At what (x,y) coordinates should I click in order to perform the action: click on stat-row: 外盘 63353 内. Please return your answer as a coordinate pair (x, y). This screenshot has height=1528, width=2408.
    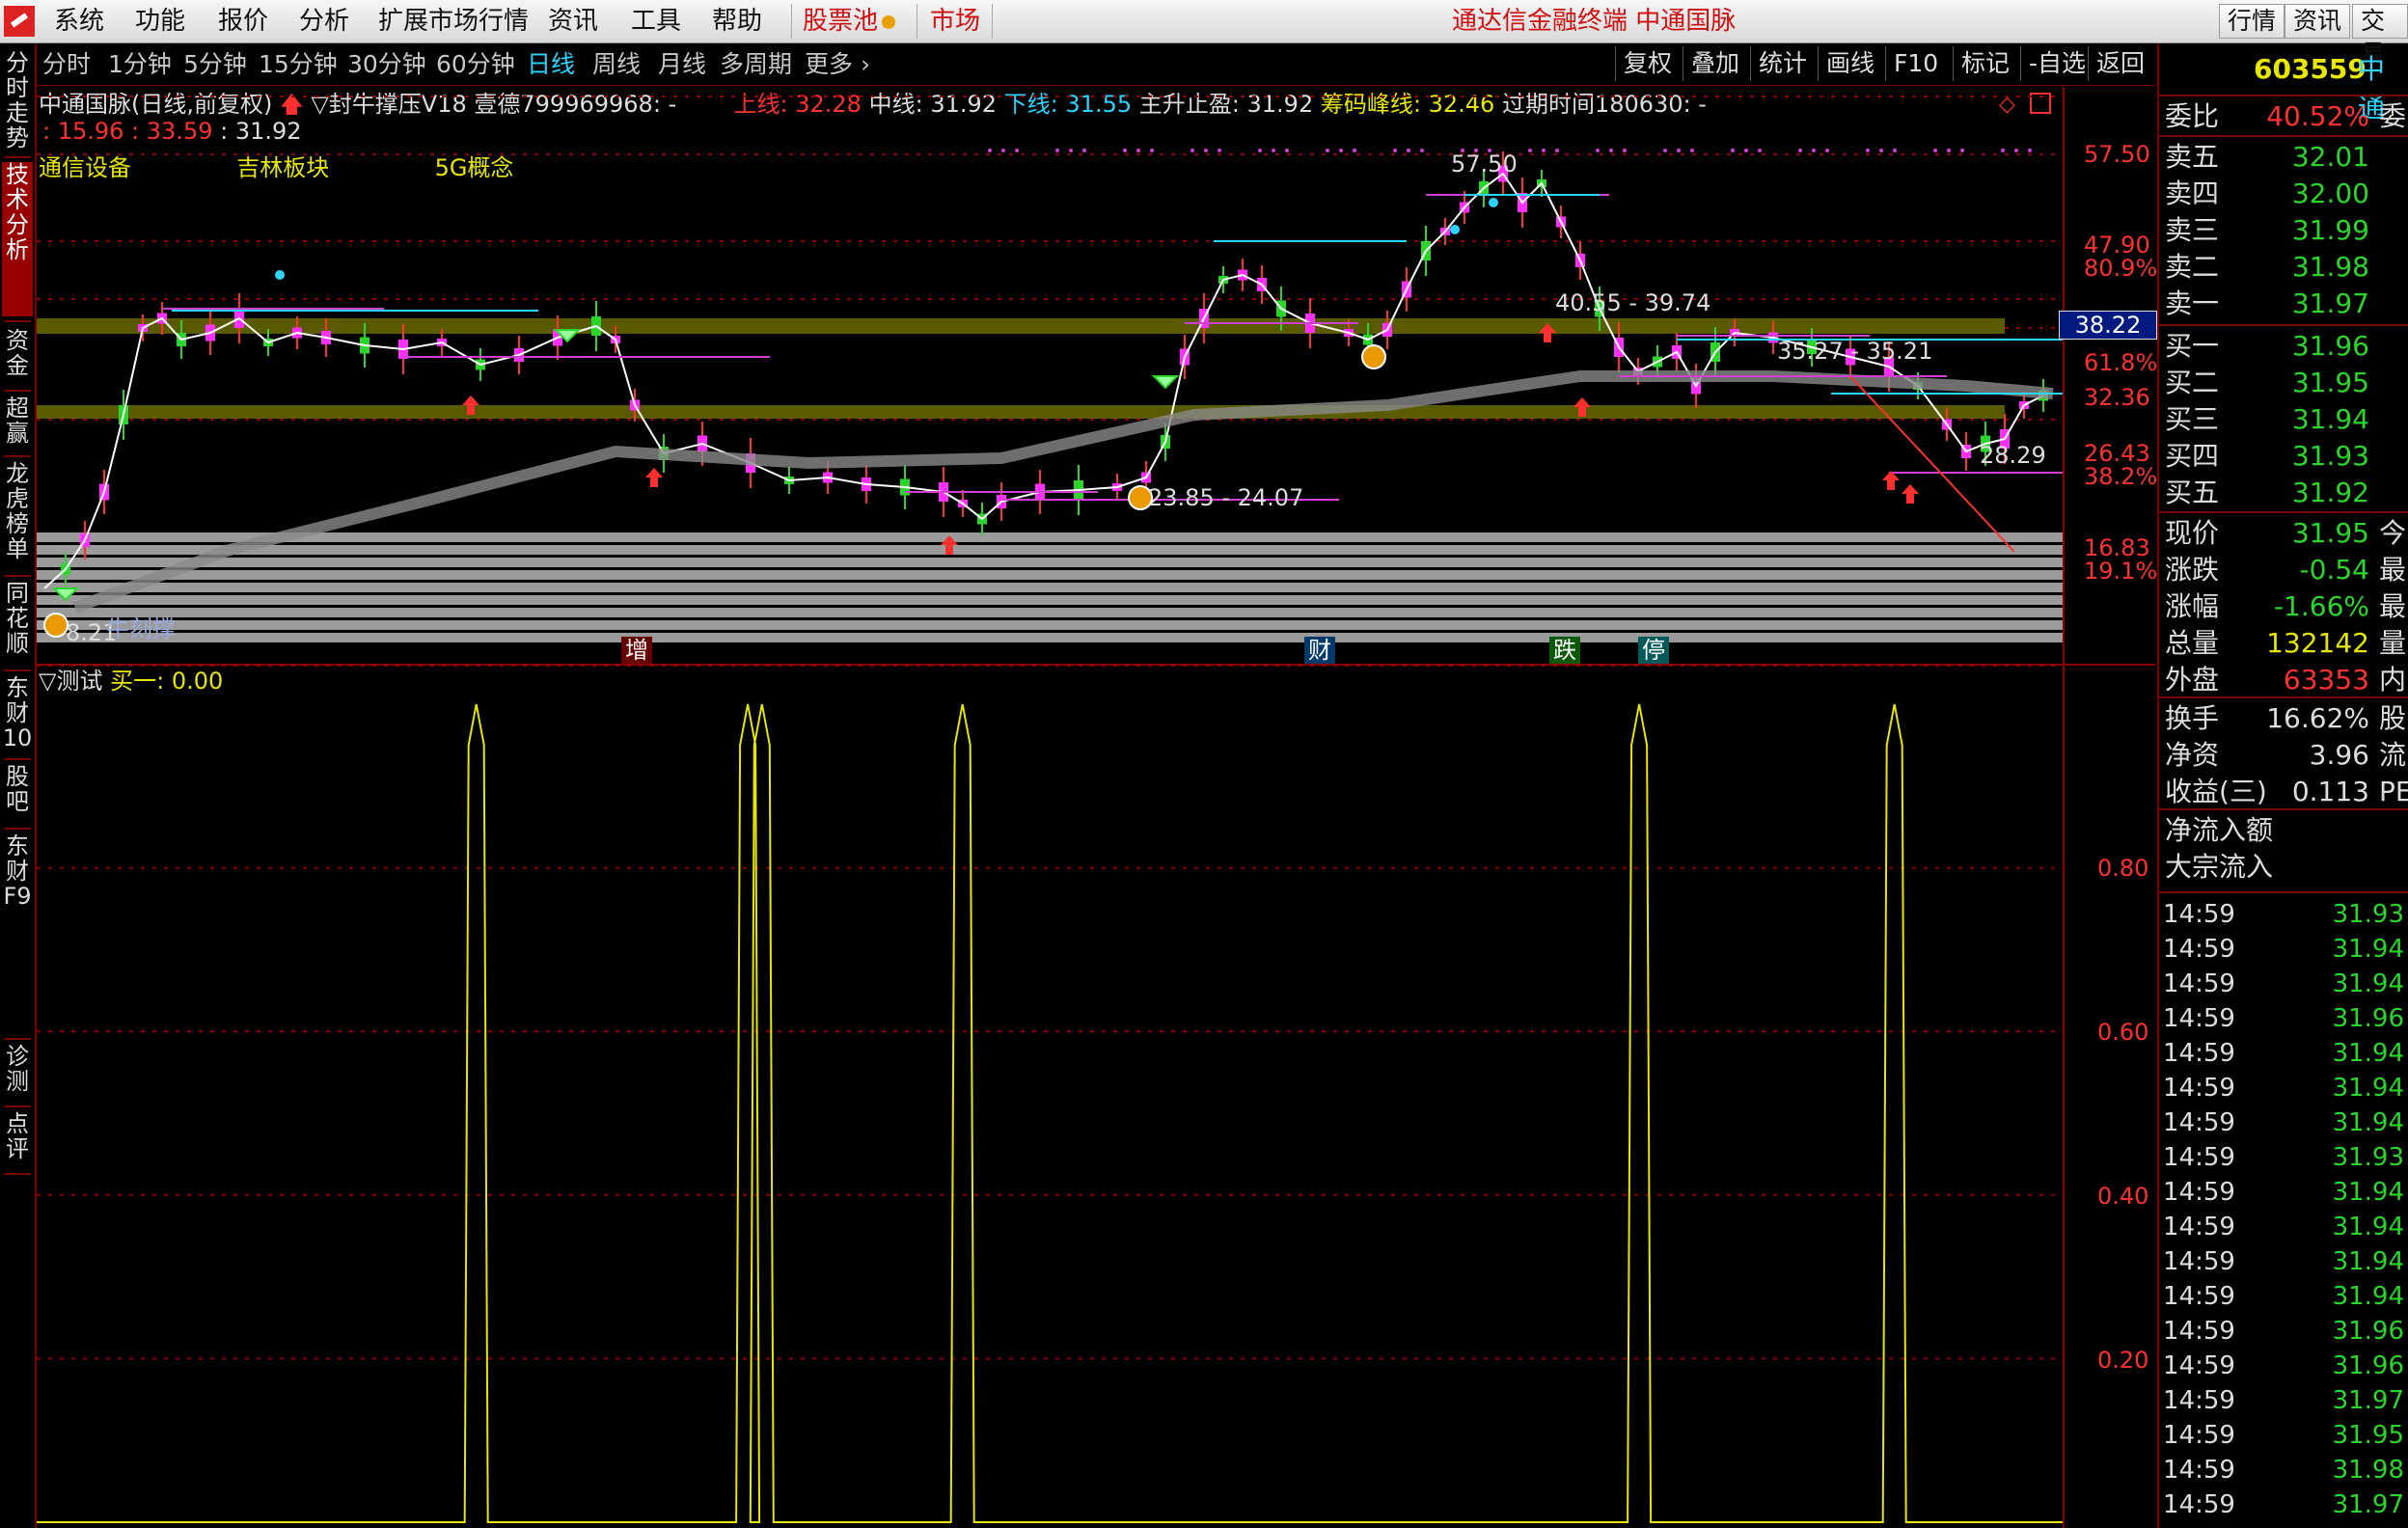
    Looking at the image, I should click on (2283, 680).